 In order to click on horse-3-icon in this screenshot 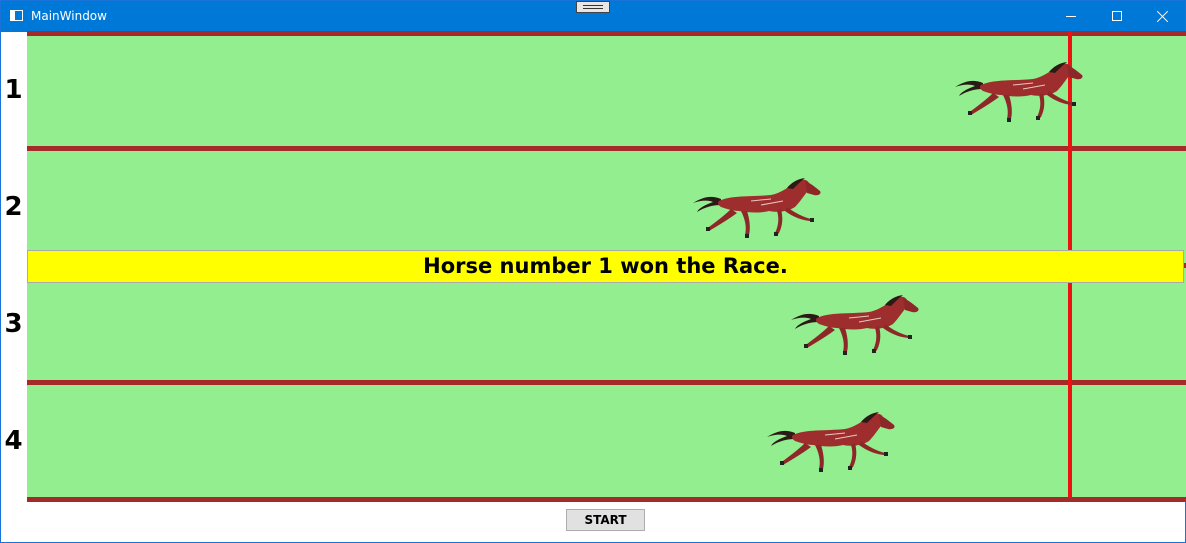, I will do `click(855, 326)`.